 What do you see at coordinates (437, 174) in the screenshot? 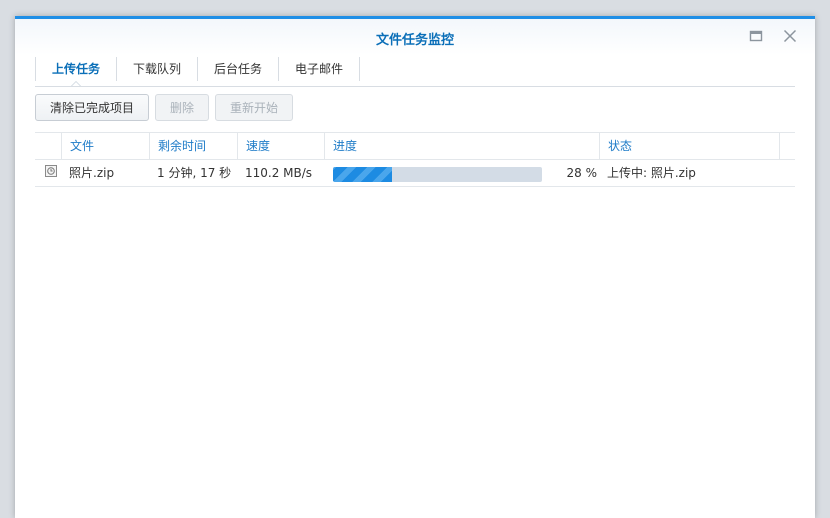
I see `progress-bar` at bounding box center [437, 174].